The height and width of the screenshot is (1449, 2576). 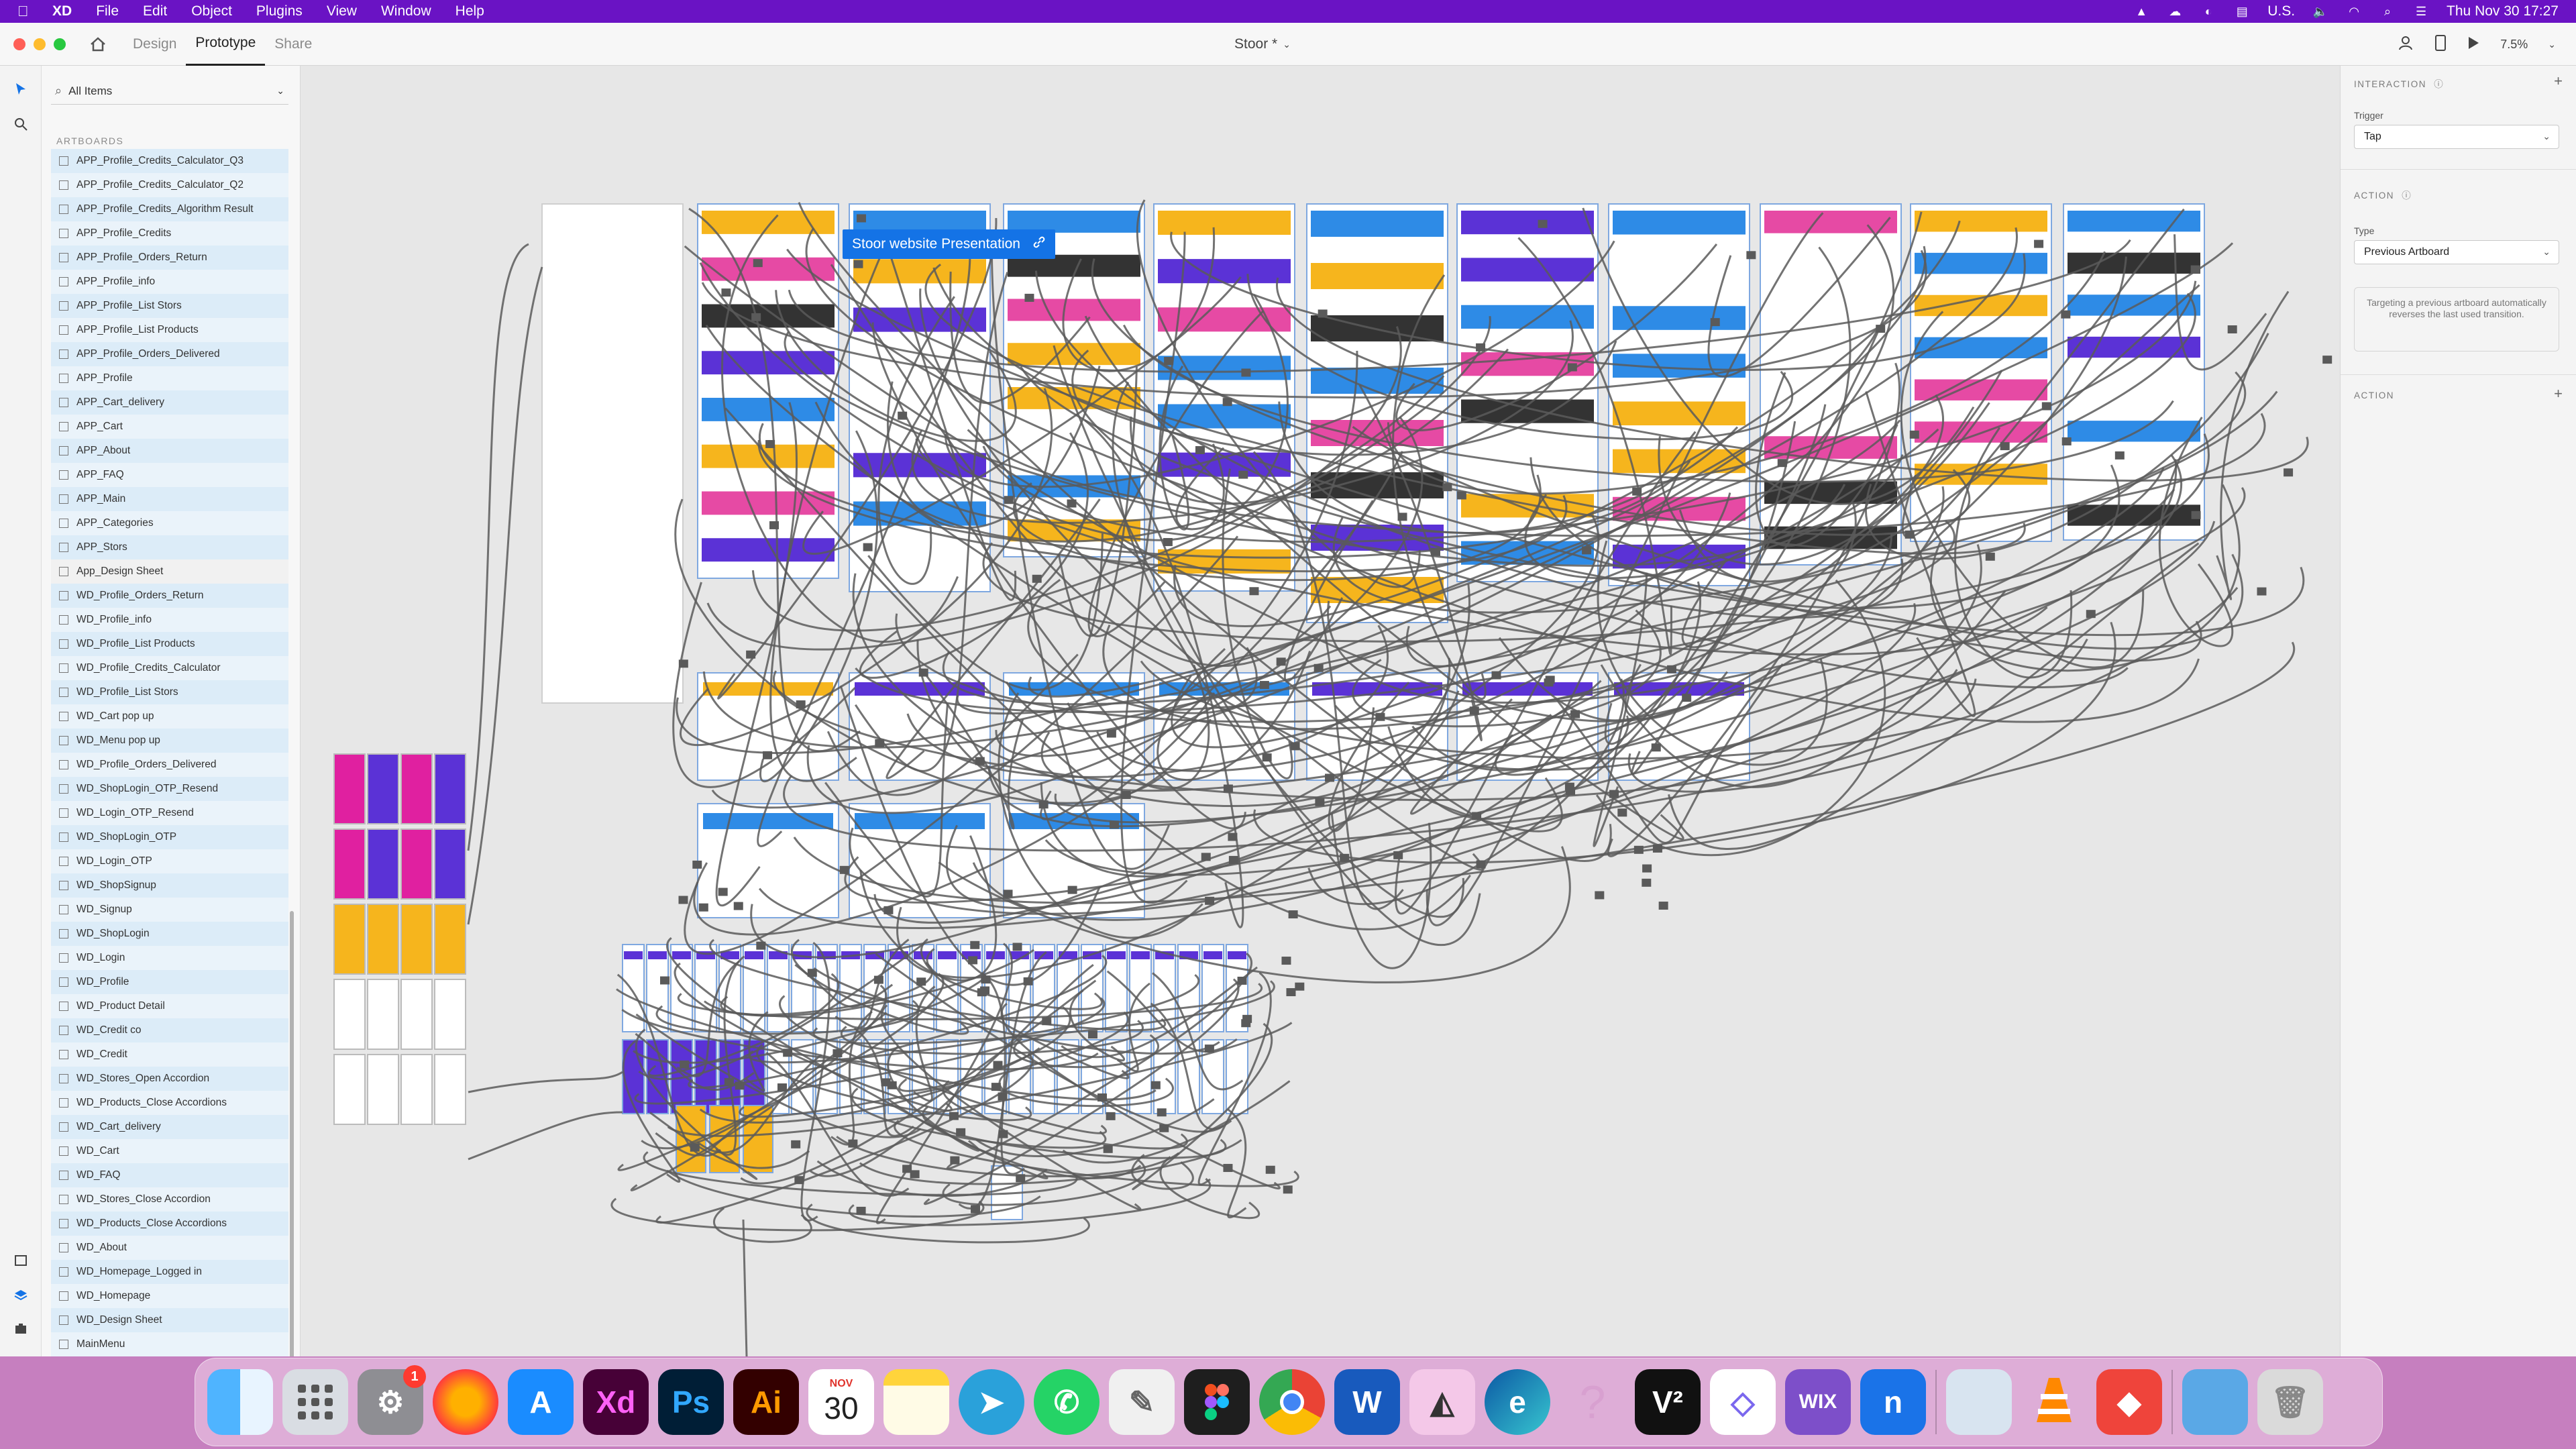 I want to click on artboard-item: APP_Profile_Credits, so click(x=169, y=233).